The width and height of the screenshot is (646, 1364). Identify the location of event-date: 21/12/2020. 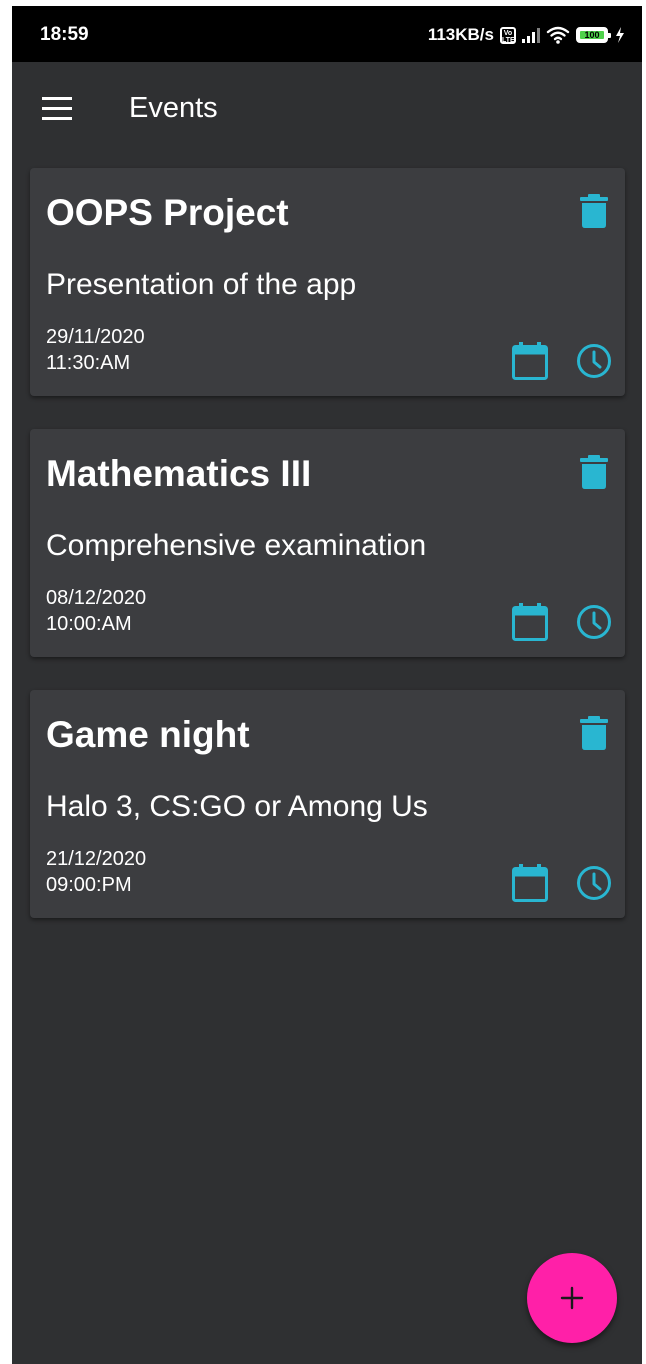
(96, 859).